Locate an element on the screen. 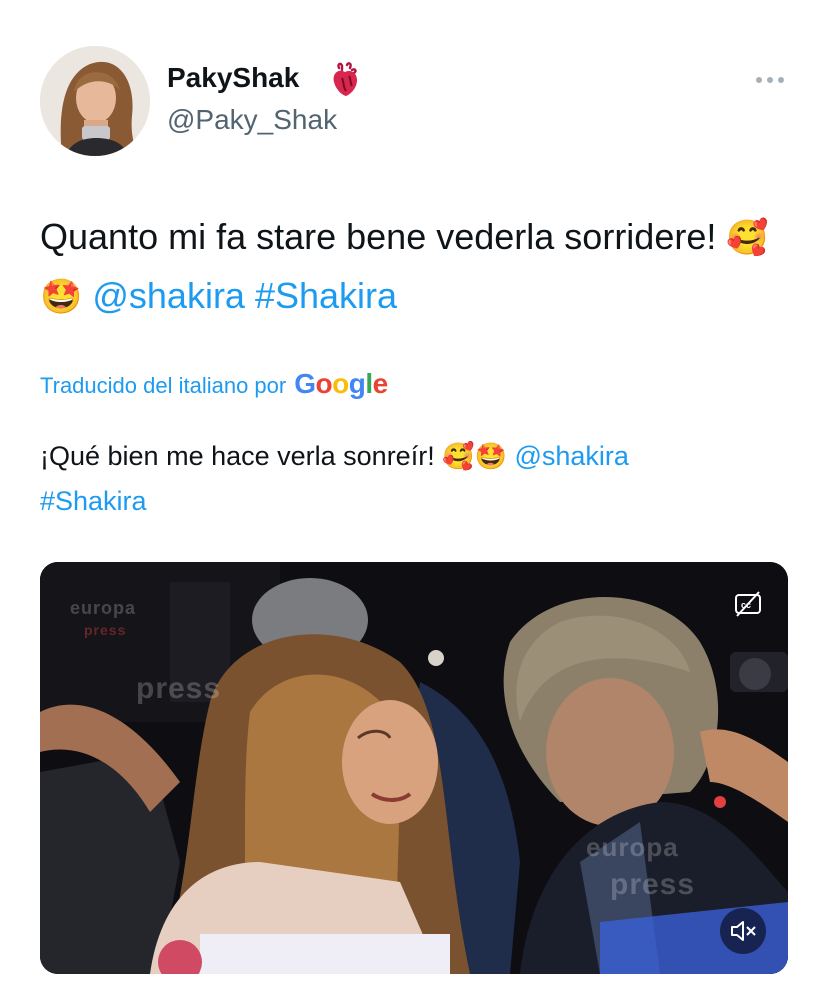 The height and width of the screenshot is (986, 829). closed-captions-off-icon: cc is located at coordinates (748, 604).